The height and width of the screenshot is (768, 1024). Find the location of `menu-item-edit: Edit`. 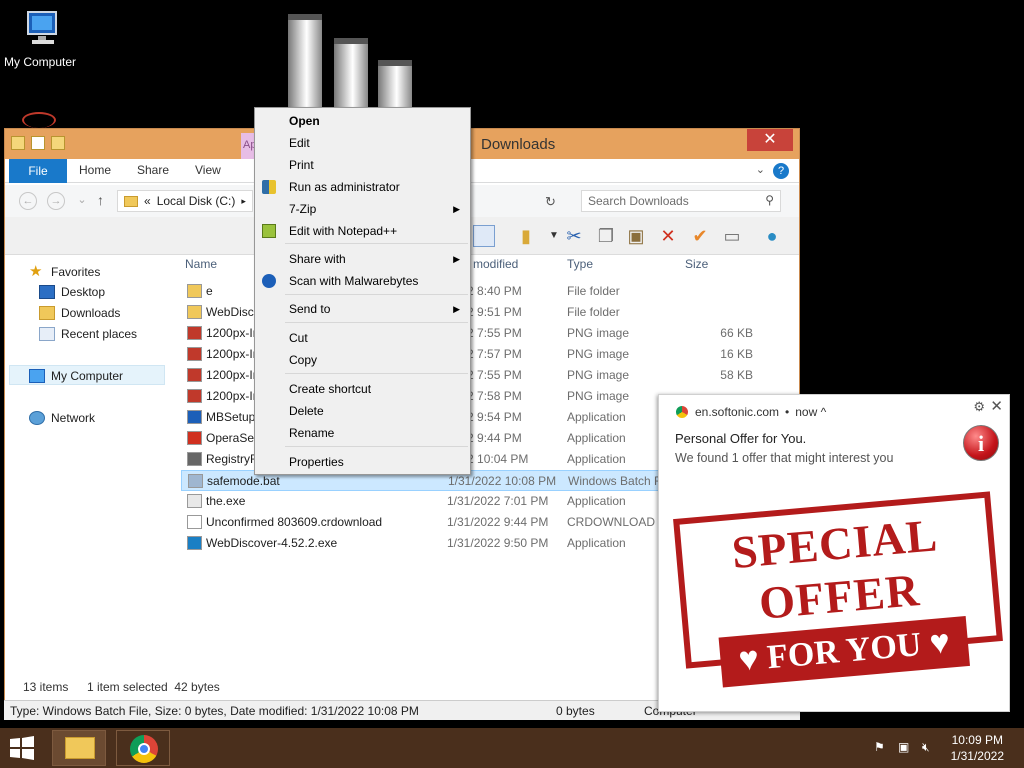

menu-item-edit: Edit is located at coordinates (362, 143).